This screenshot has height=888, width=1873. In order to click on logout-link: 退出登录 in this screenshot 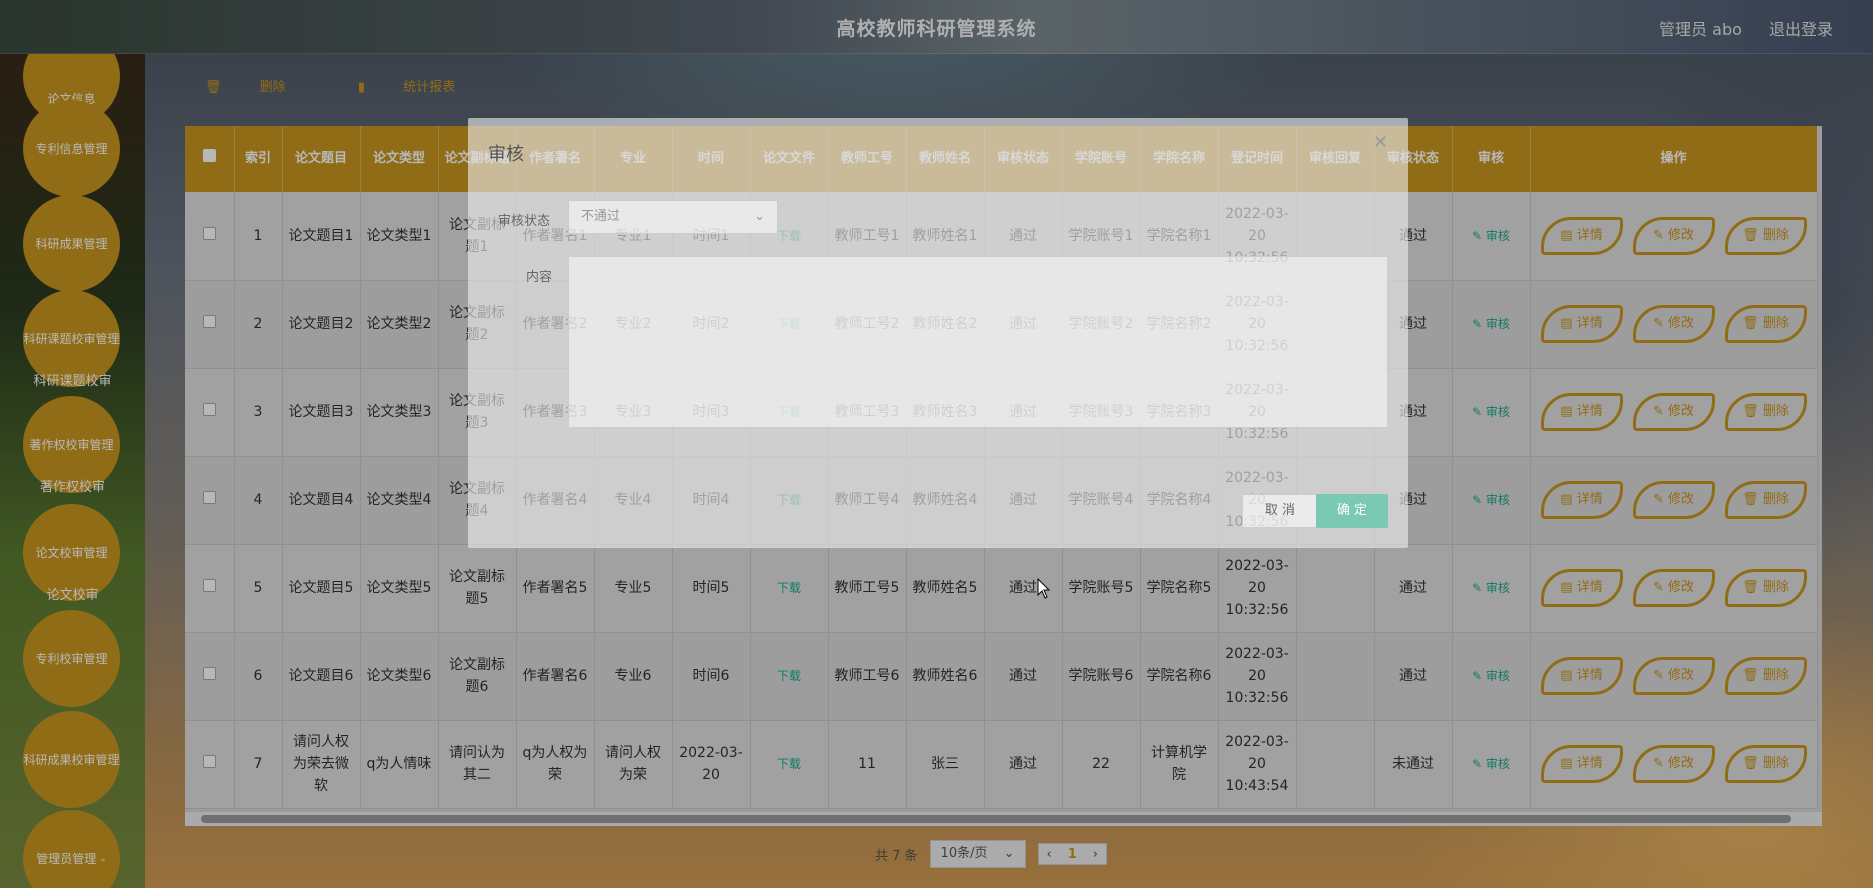, I will do `click(1801, 29)`.